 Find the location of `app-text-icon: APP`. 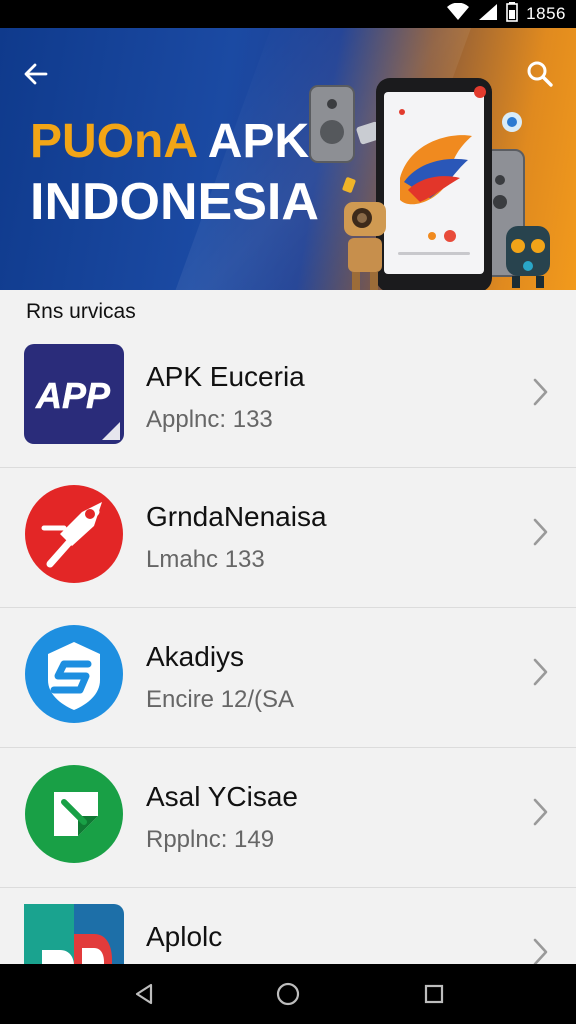

app-text-icon: APP is located at coordinates (74, 394).